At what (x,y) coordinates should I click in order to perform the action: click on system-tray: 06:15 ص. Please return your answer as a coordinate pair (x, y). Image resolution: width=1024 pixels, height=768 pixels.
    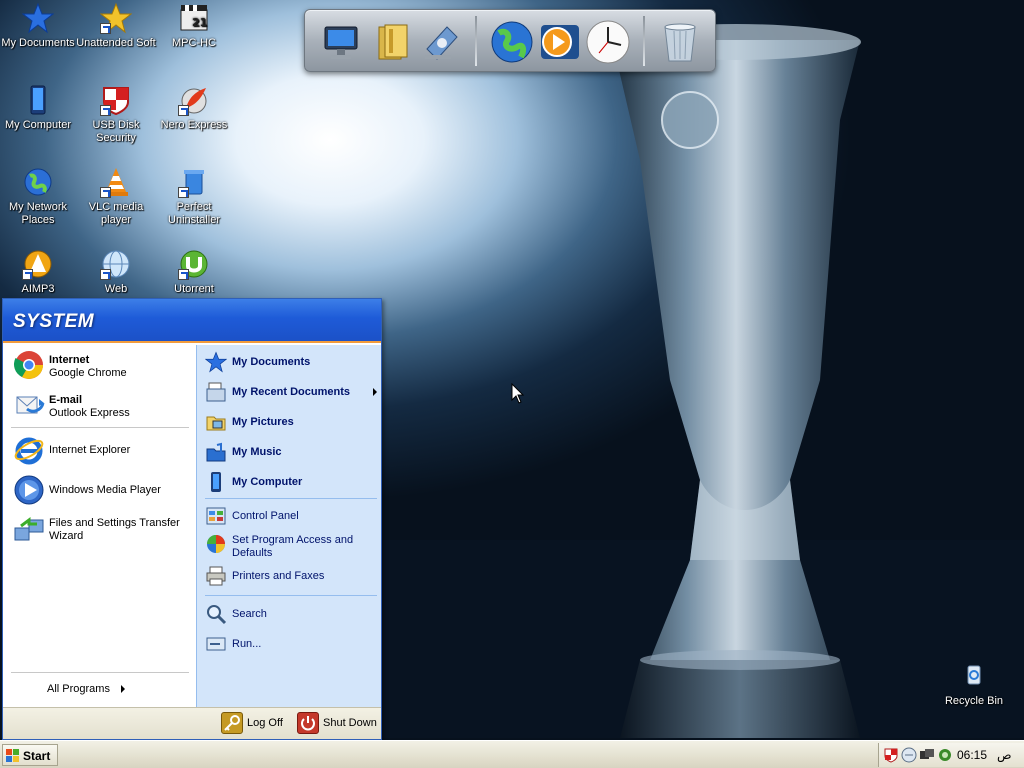
    Looking at the image, I should click on (951, 755).